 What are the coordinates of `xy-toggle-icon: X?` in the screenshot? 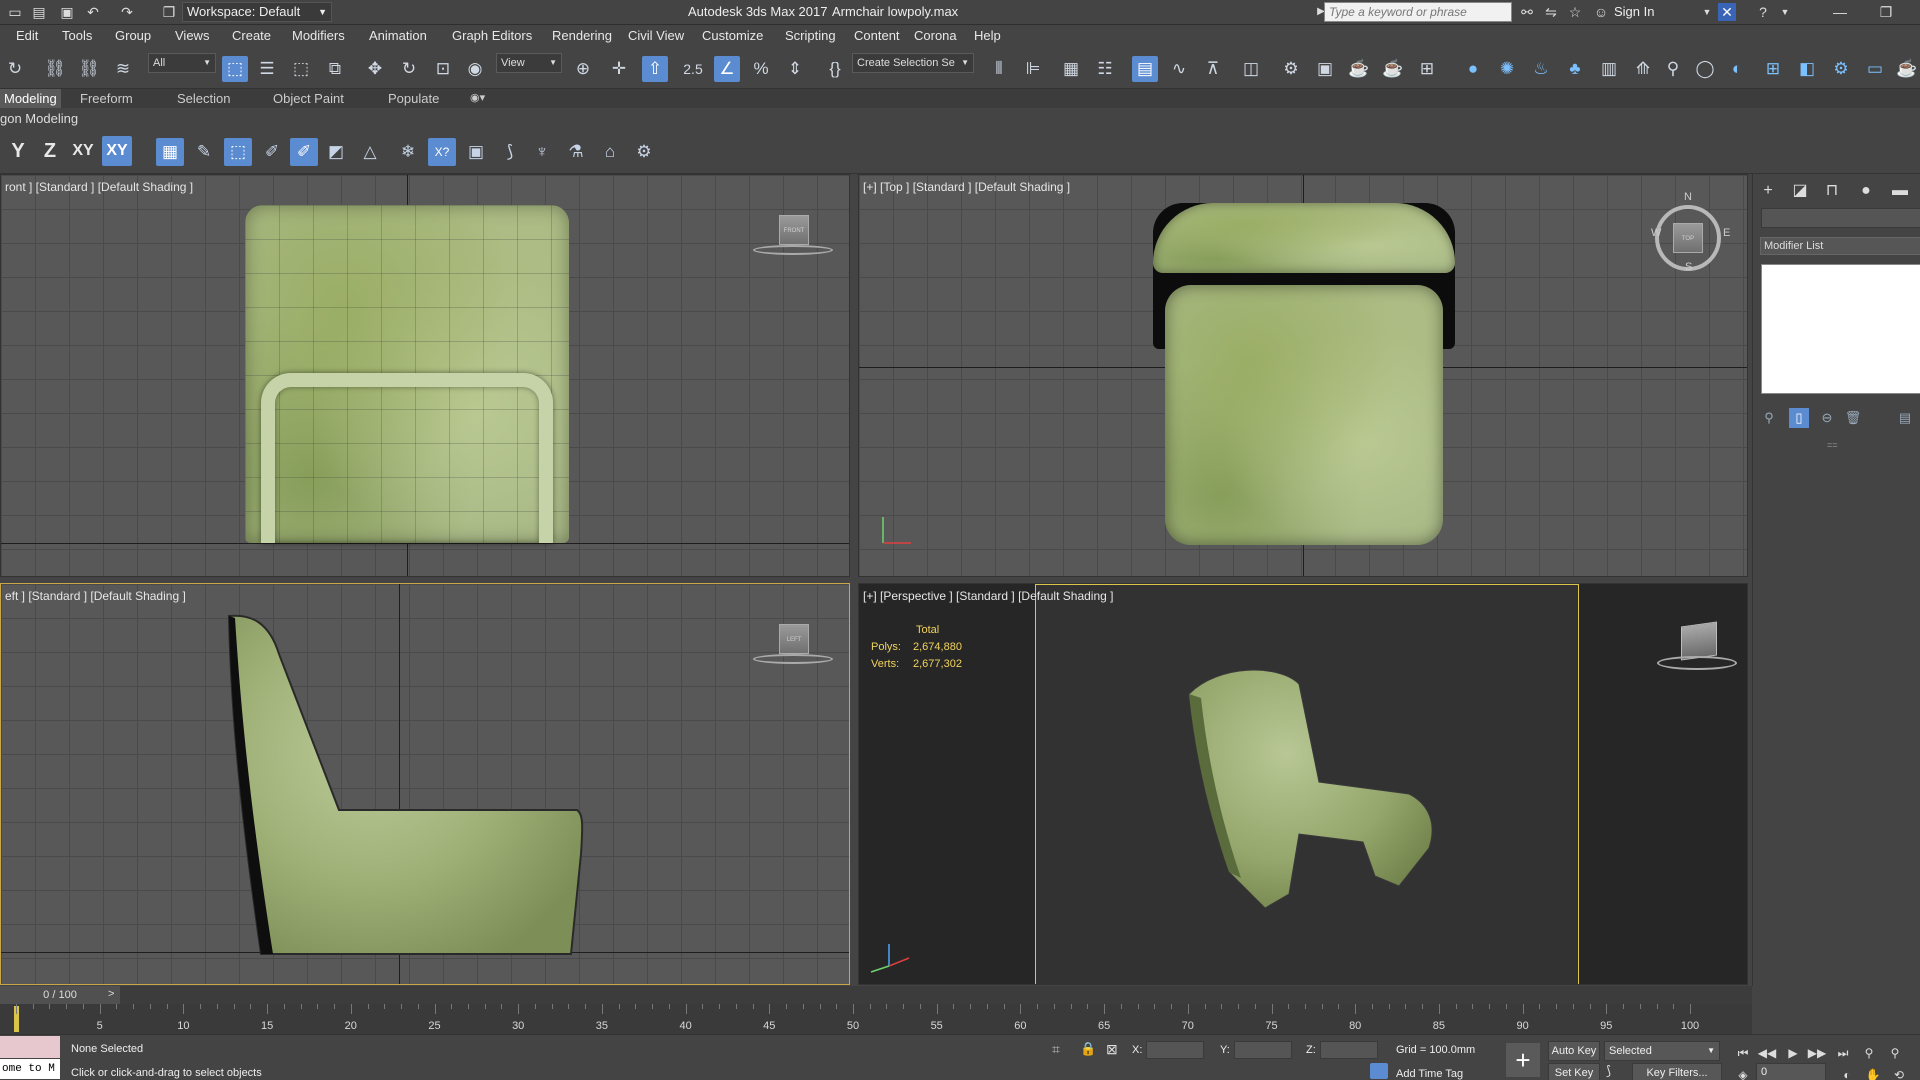 It's located at (442, 152).